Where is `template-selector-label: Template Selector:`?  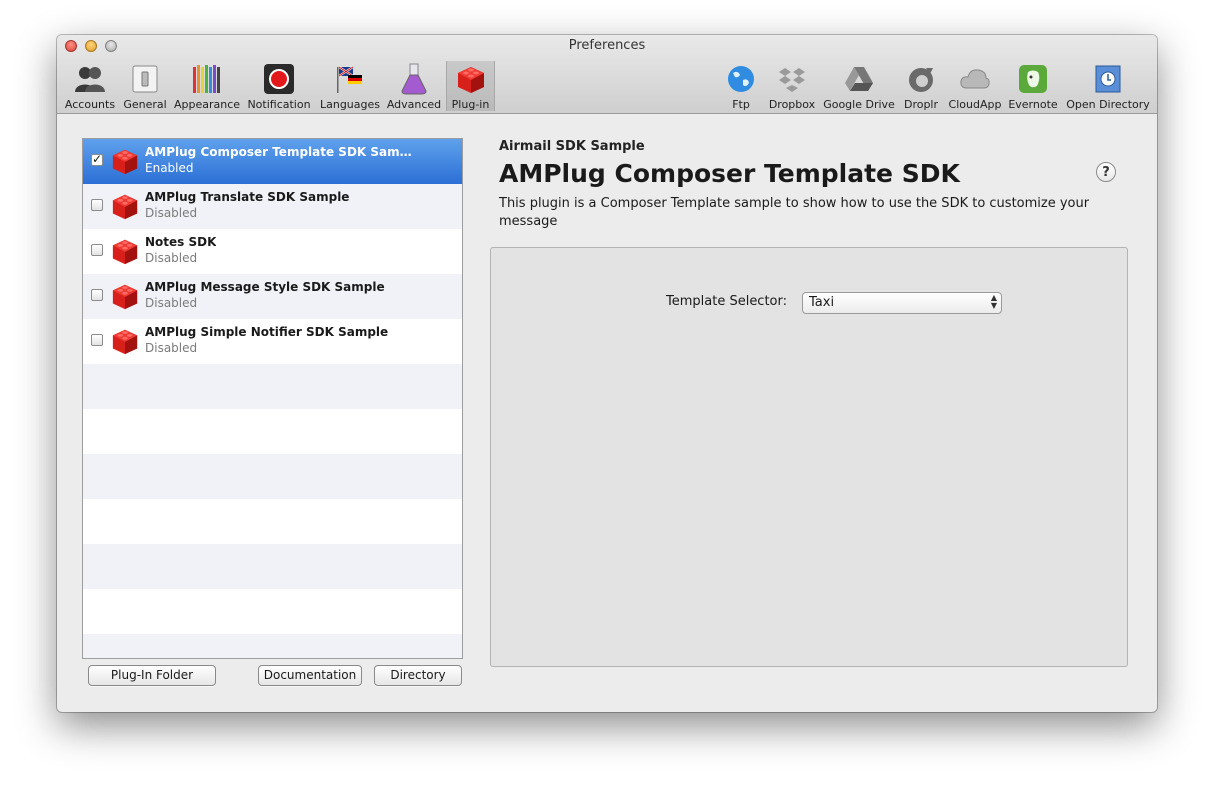 template-selector-label: Template Selector: is located at coordinates (727, 301).